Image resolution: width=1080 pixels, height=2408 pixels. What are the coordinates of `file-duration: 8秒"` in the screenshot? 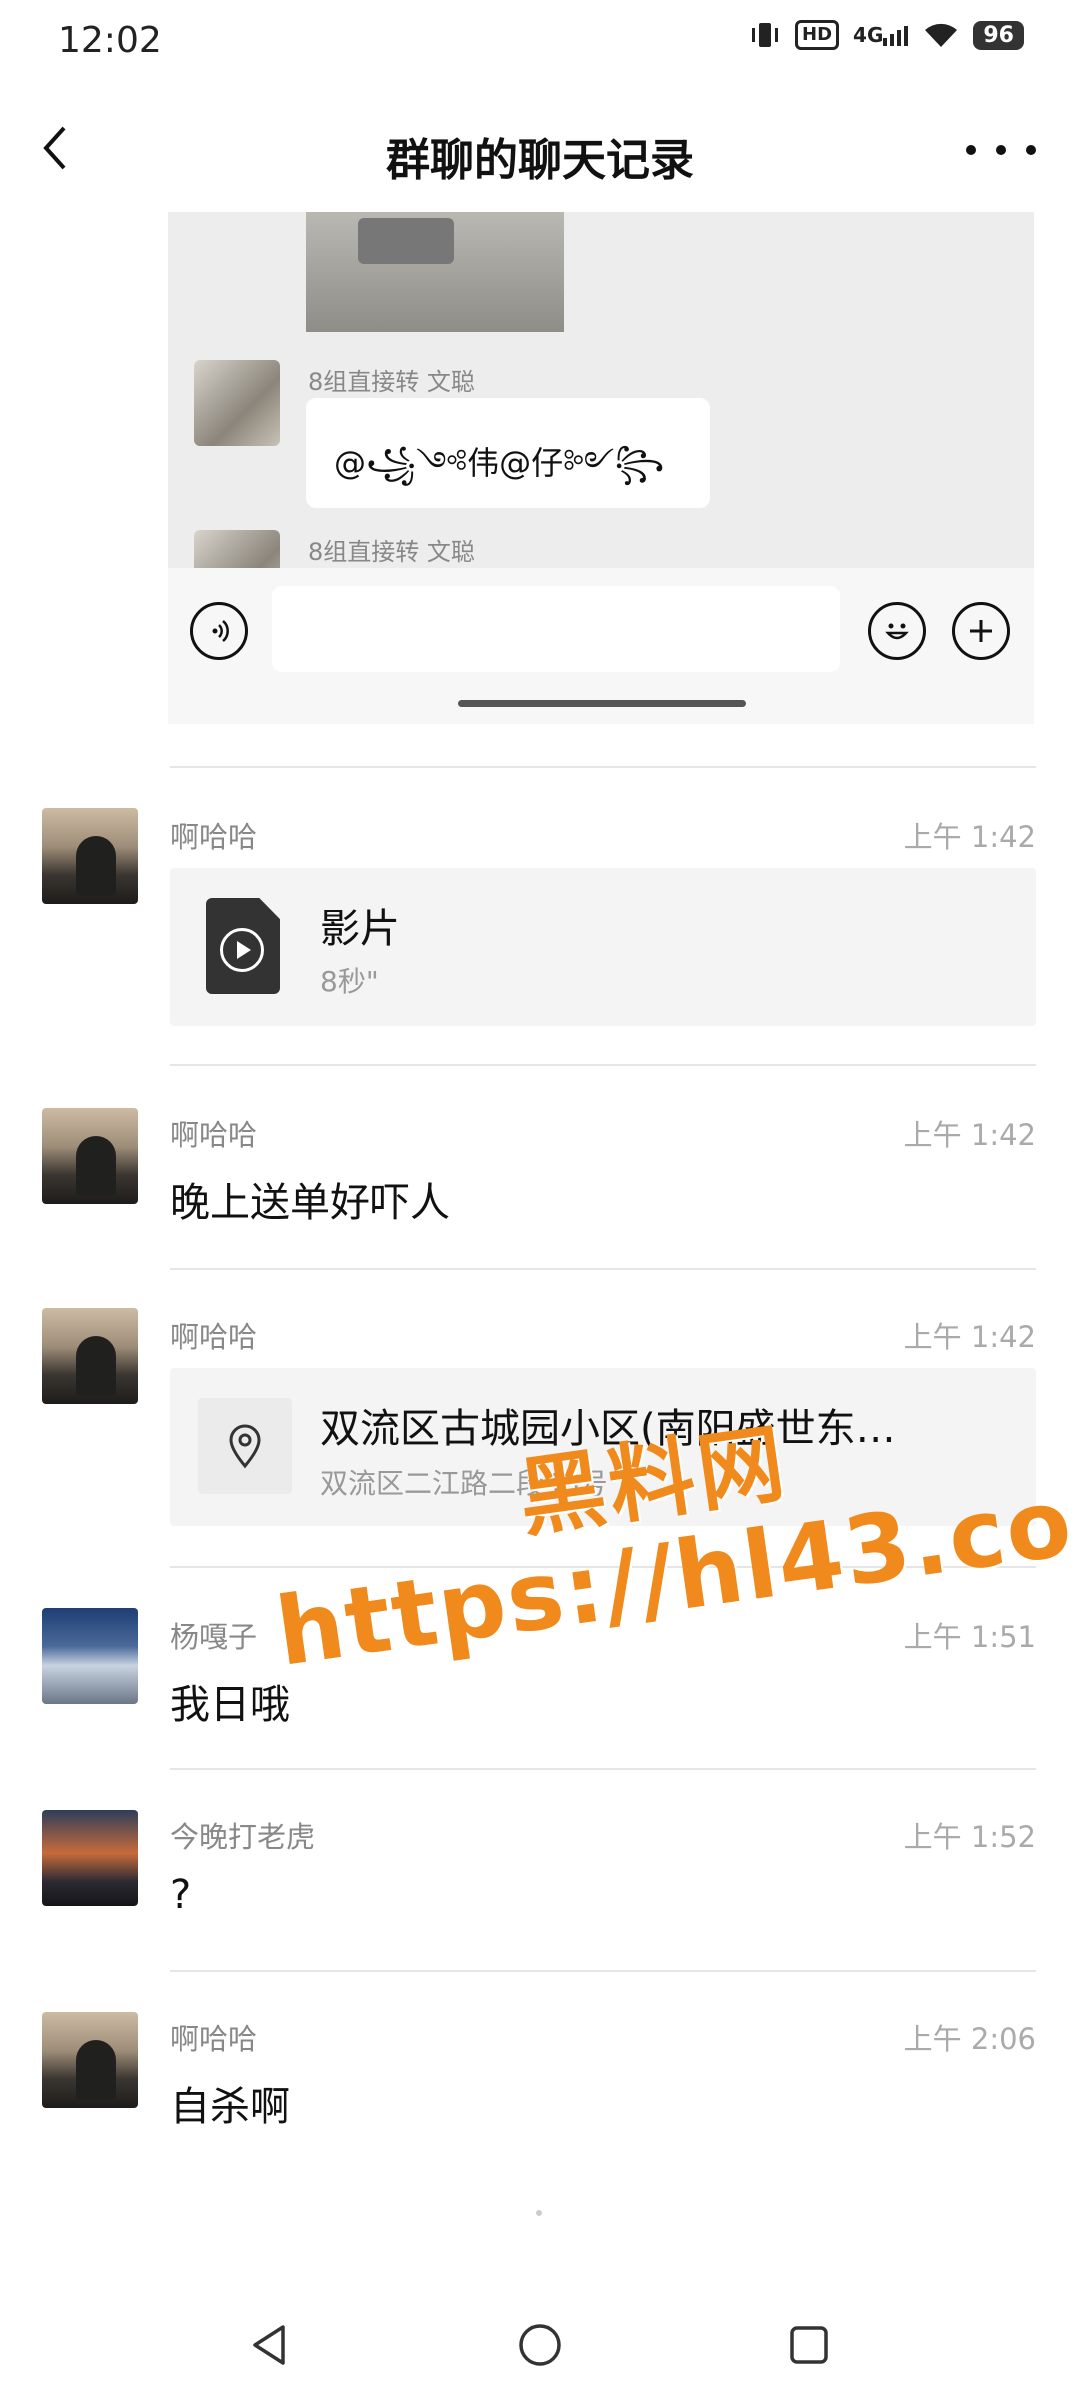 It's located at (349, 981).